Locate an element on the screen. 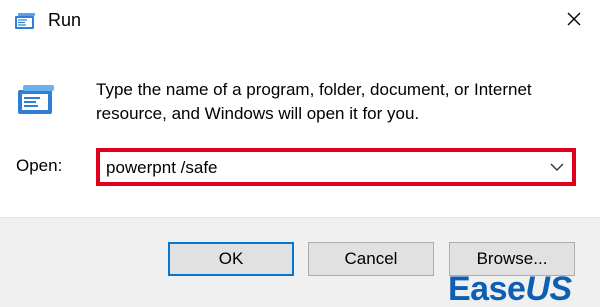 Image resolution: width=600 pixels, height=307 pixels. close-icon is located at coordinates (574, 21).